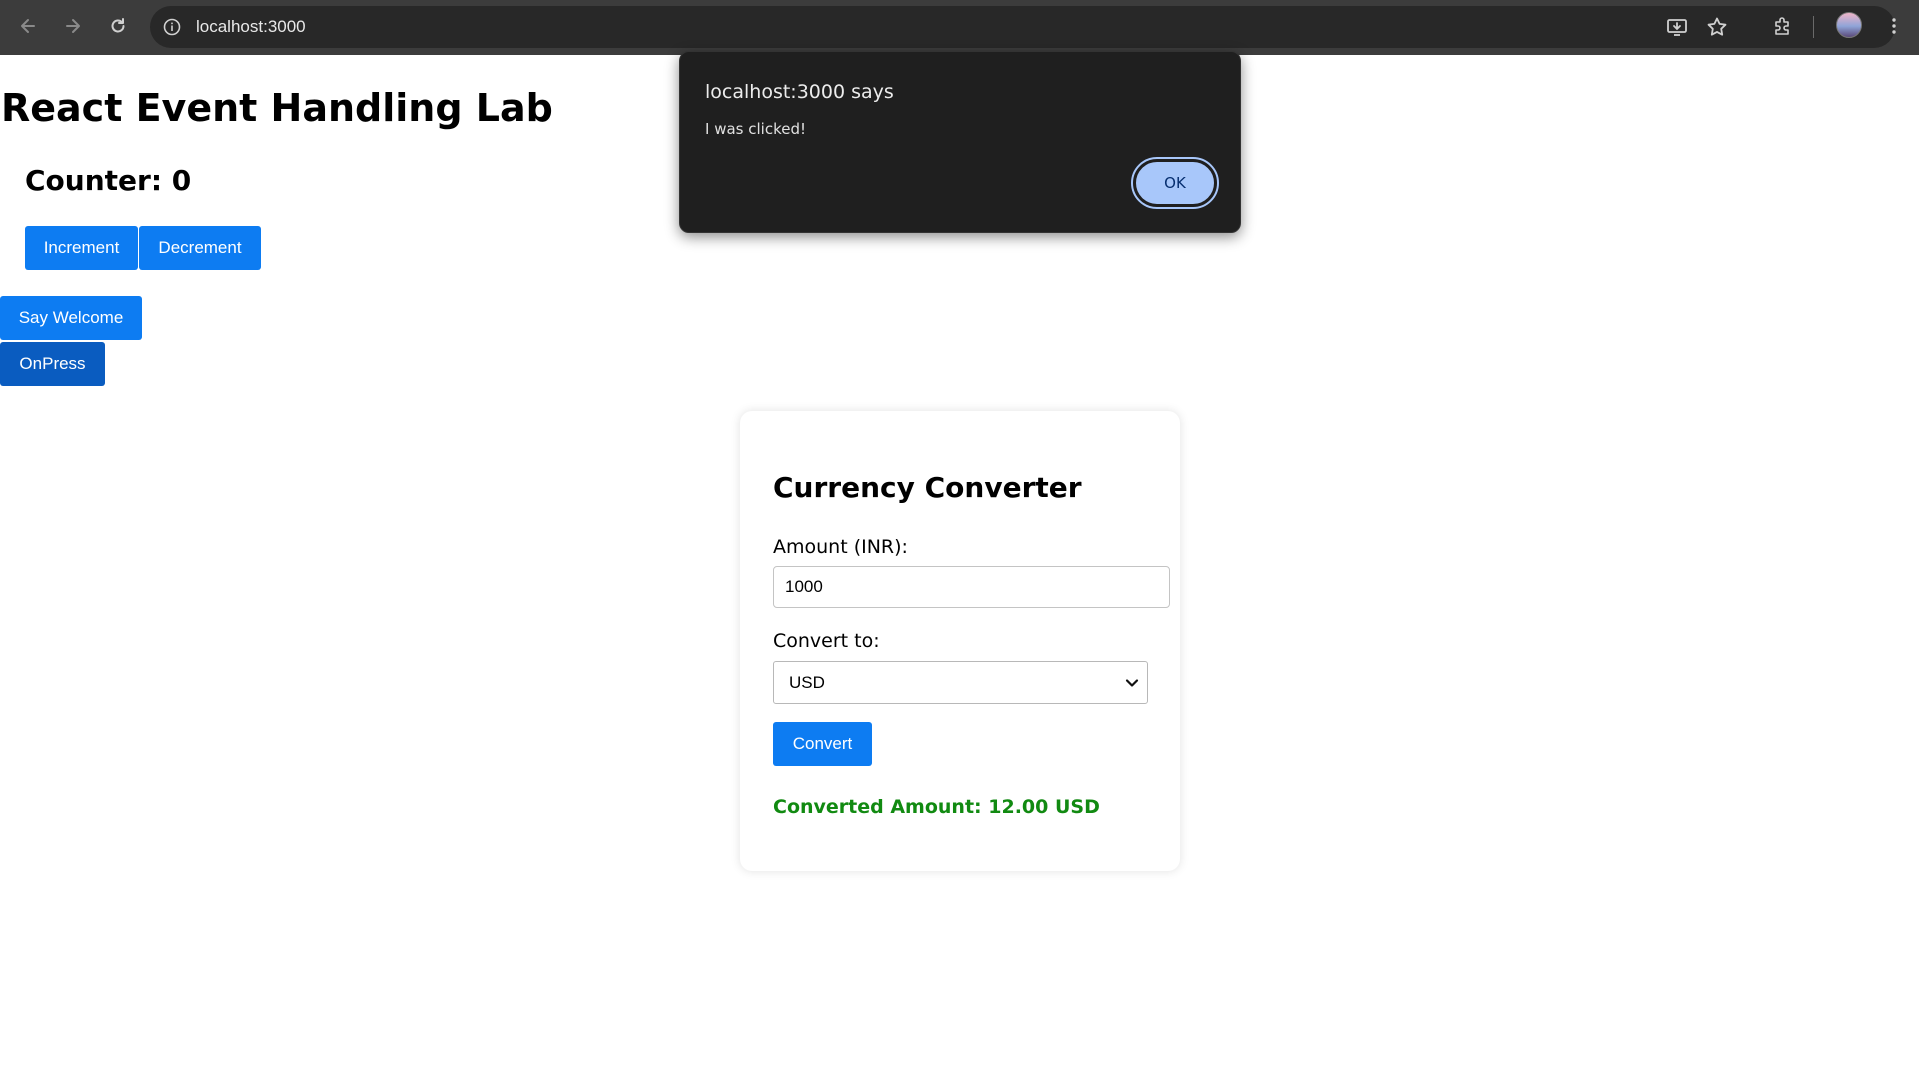  I want to click on browser-toolbar: localhost:3000, so click(959, 27).